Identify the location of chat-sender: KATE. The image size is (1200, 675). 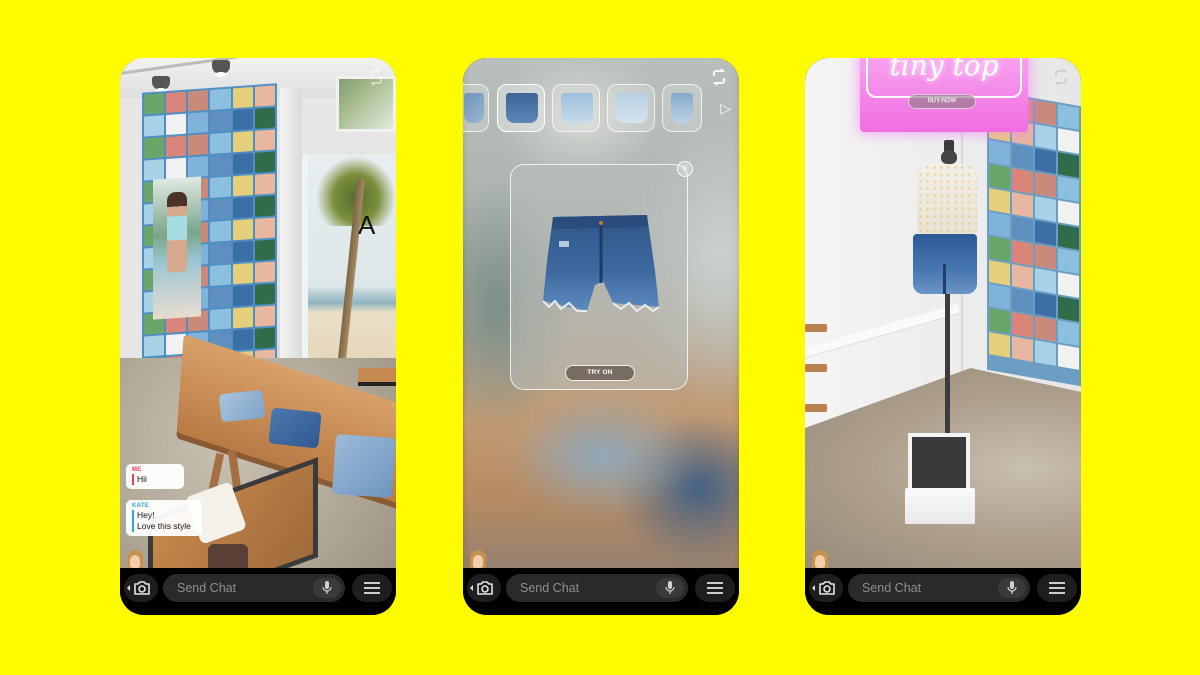
(141, 506).